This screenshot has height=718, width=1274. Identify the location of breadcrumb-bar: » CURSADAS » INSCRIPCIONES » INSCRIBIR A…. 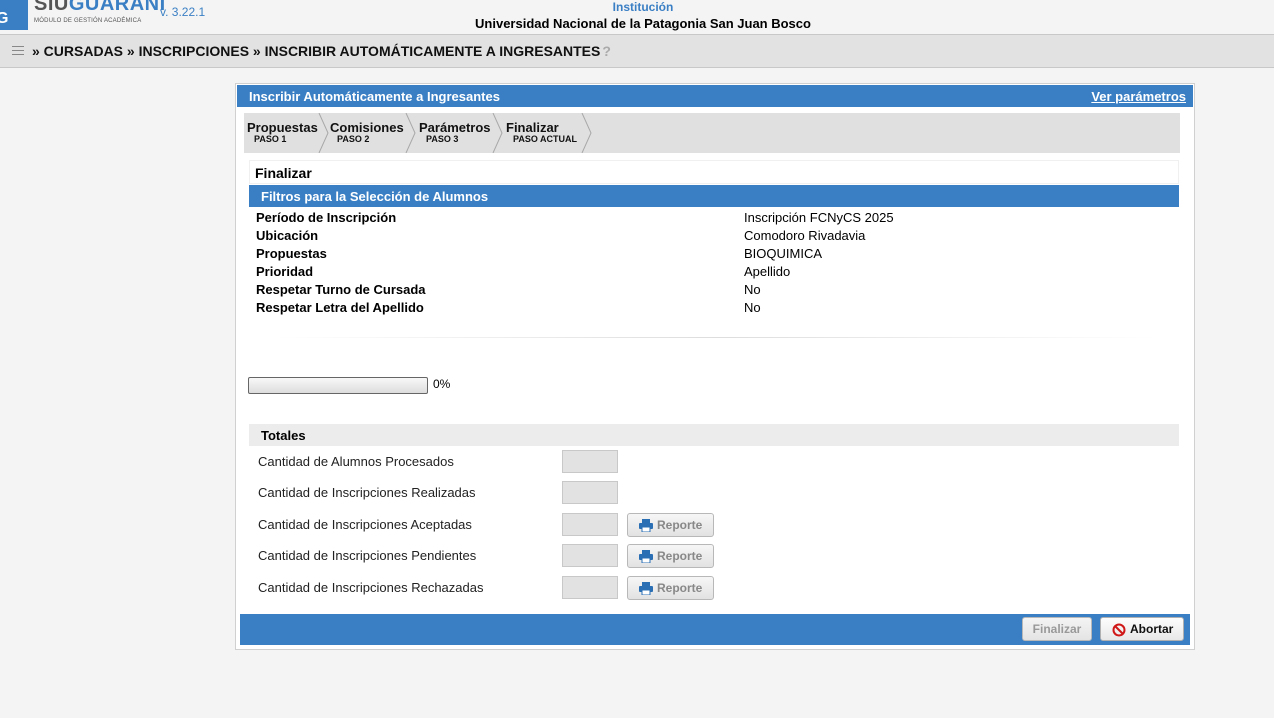
(637, 51).